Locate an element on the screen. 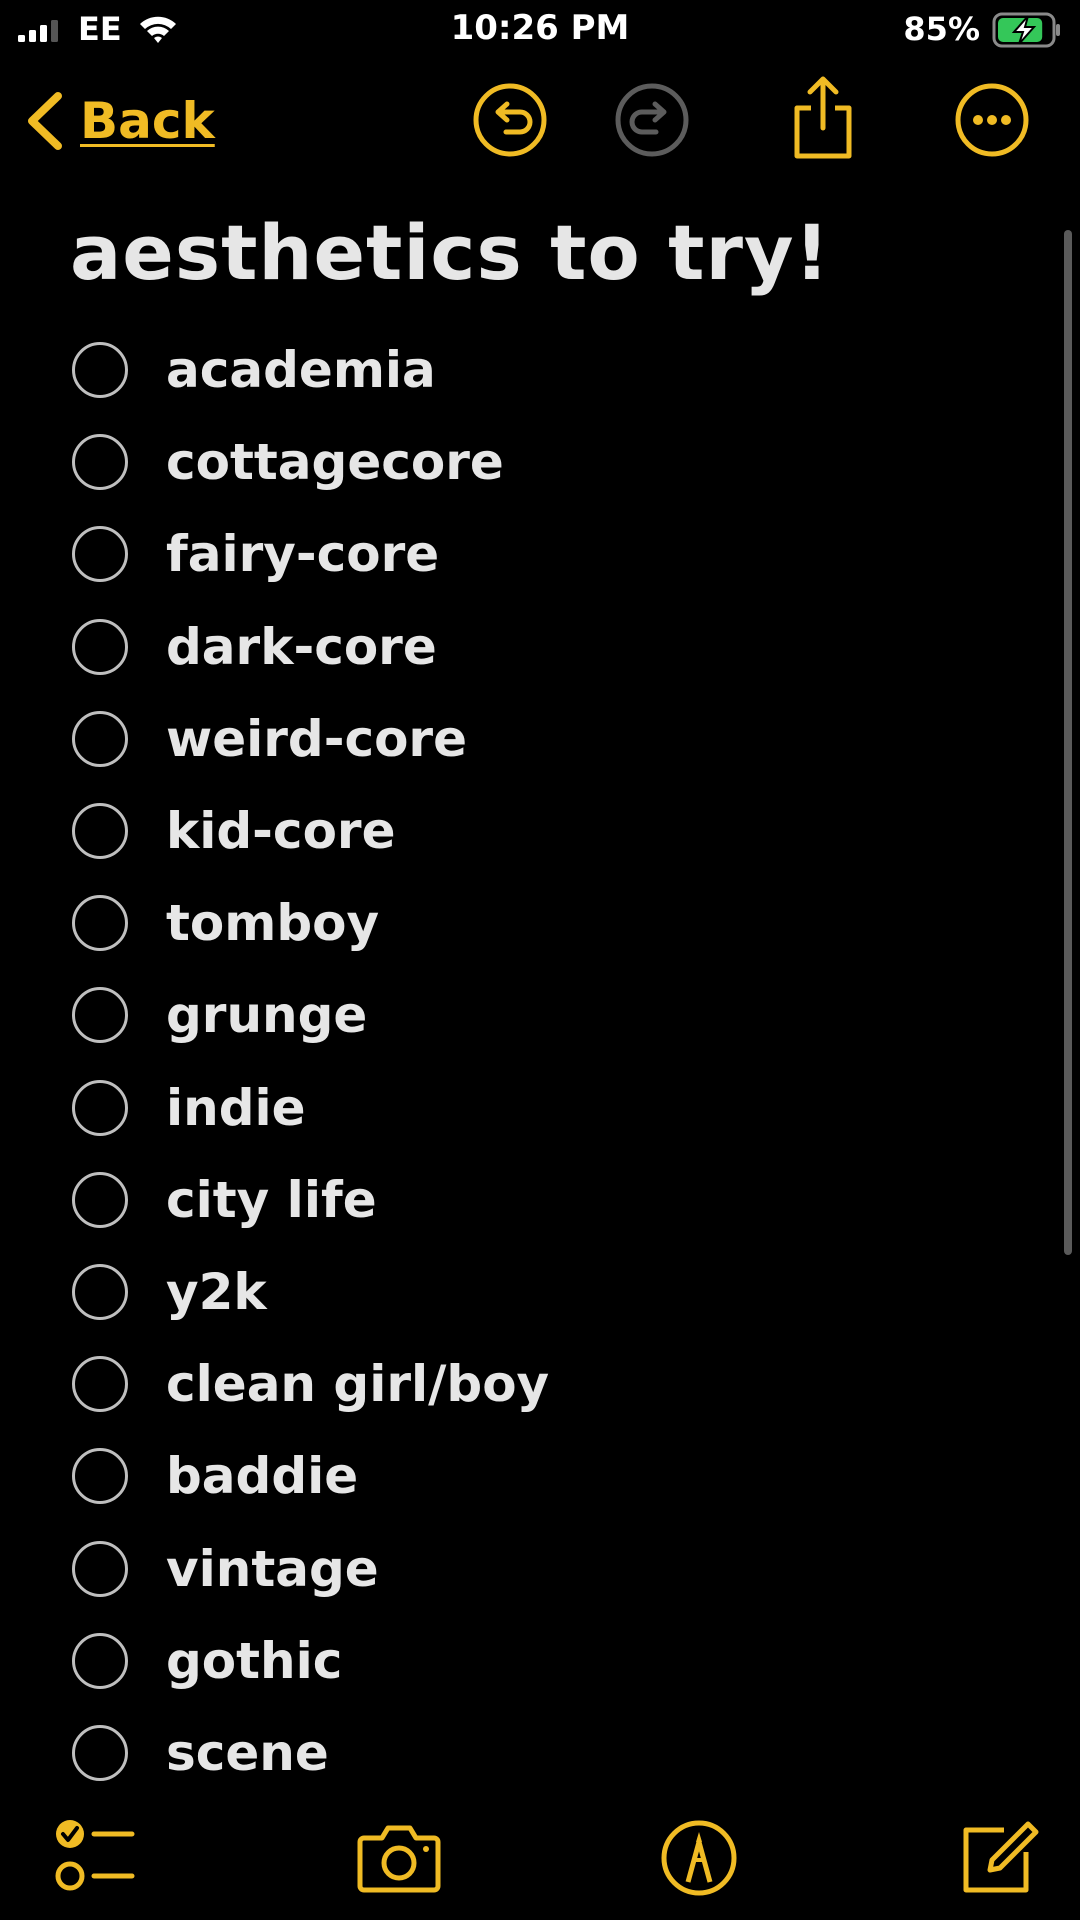 This screenshot has height=1920, width=1080. battery-charging-icon is located at coordinates (1026, 30).